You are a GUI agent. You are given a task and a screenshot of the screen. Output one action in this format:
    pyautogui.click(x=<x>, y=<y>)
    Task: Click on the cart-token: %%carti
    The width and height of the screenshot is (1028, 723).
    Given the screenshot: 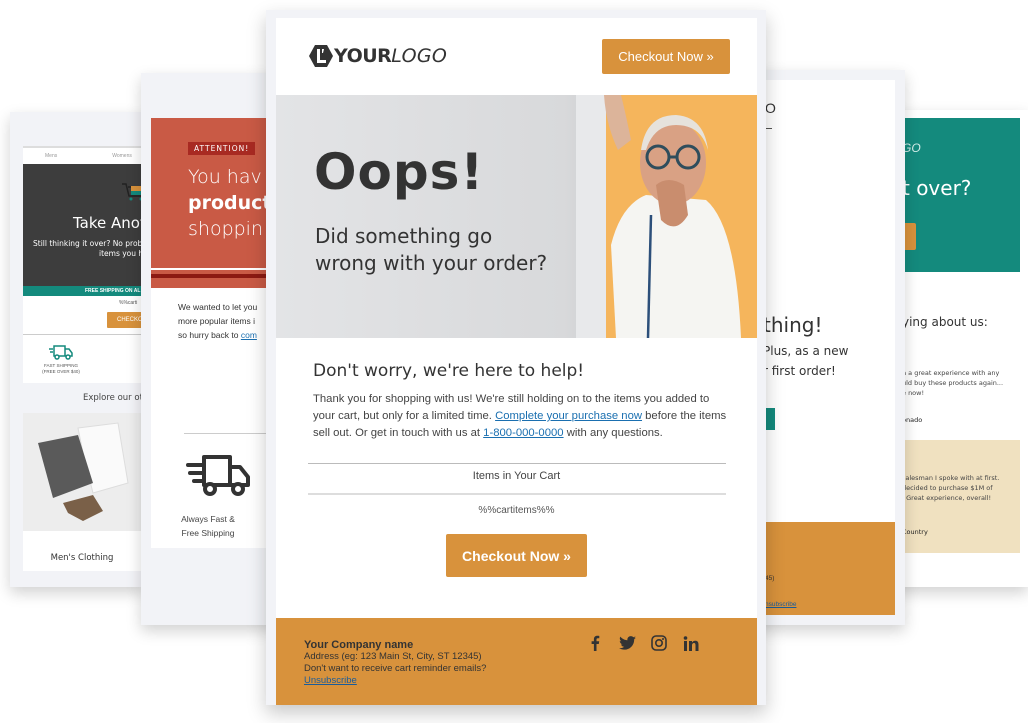 What is the action you would take?
    pyautogui.click(x=128, y=303)
    